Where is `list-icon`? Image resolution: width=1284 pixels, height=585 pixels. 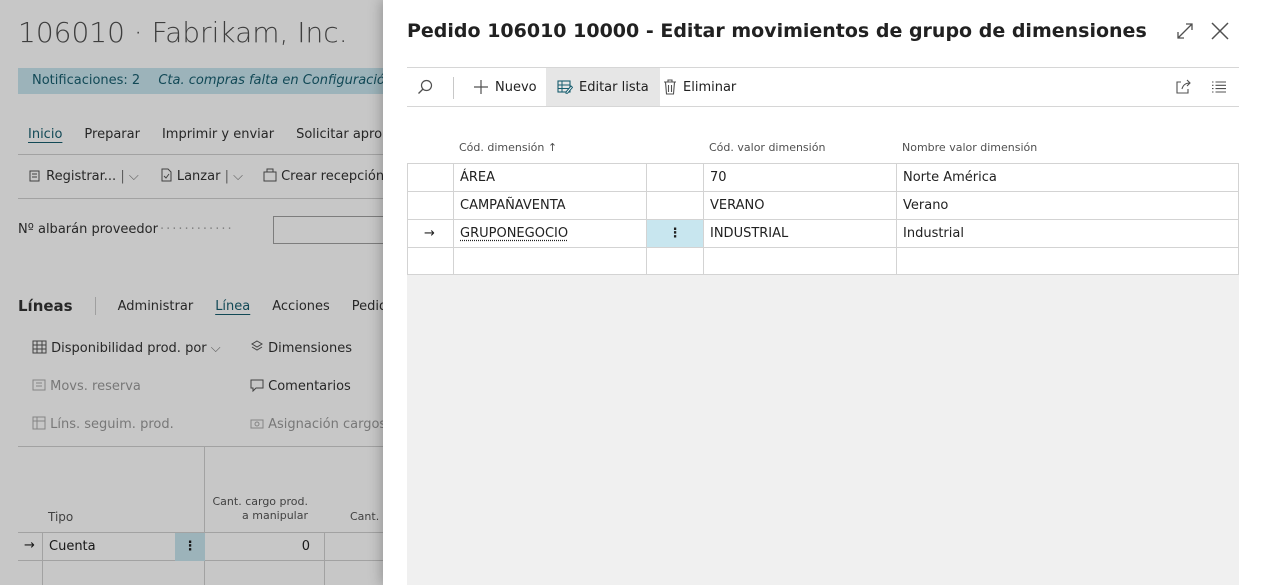 list-icon is located at coordinates (1219, 87).